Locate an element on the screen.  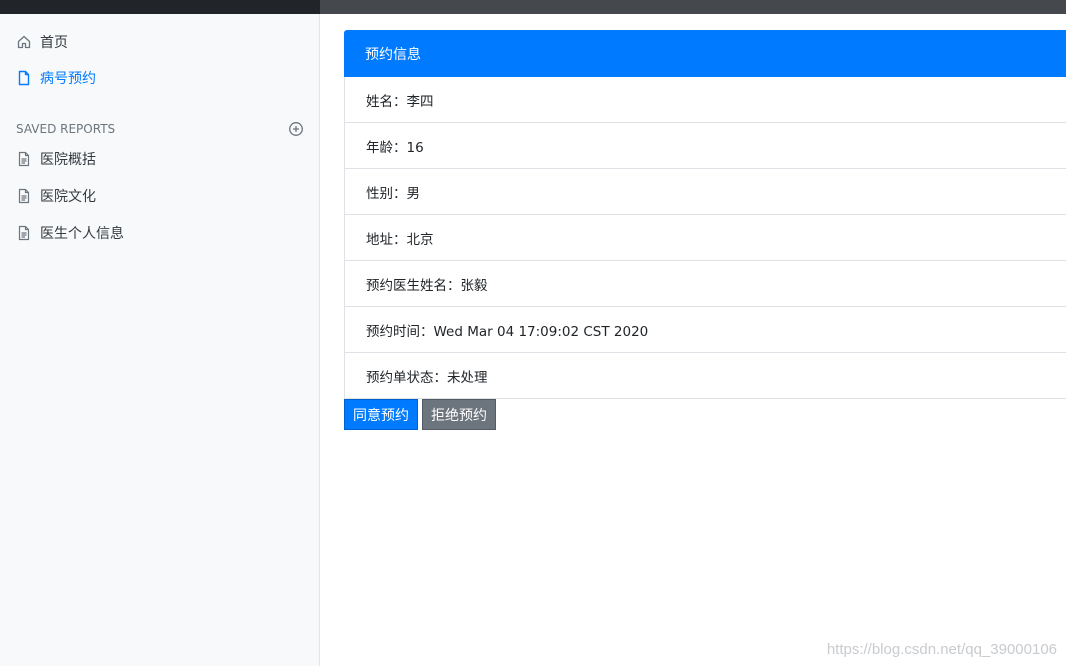
file-icon is located at coordinates (24, 78).